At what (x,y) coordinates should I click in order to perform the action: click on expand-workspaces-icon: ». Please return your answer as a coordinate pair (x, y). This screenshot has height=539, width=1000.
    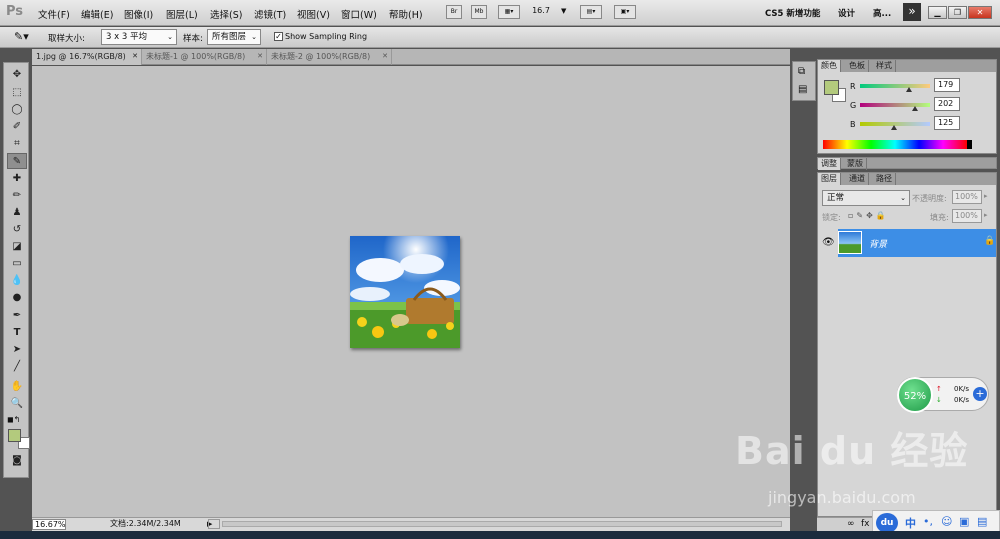
    Looking at the image, I should click on (912, 12).